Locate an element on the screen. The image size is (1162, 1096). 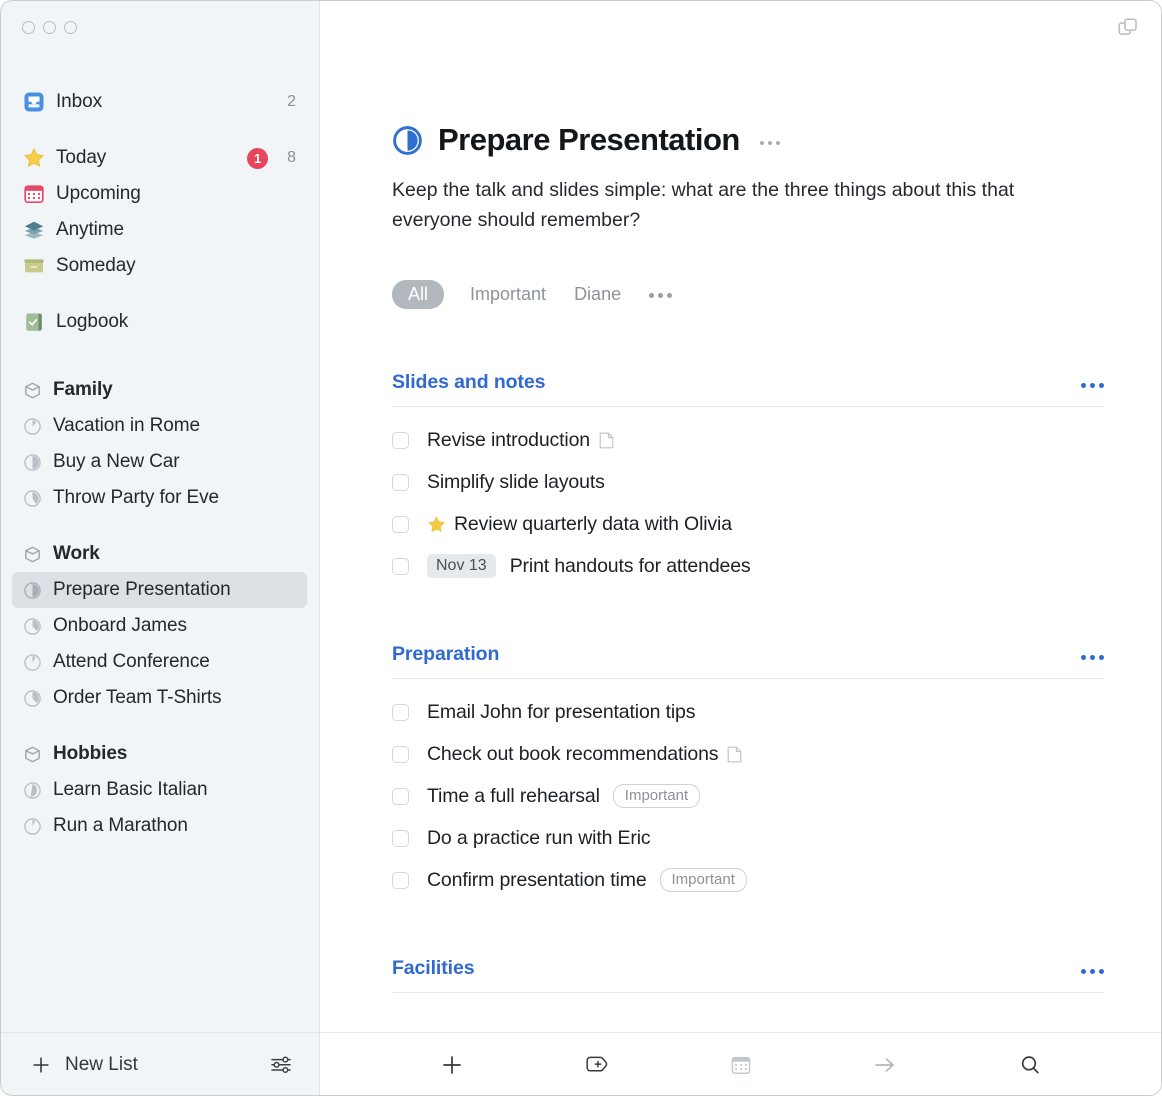
sidebar-item-onboard-james: Onboard James is located at coordinates (159, 626).